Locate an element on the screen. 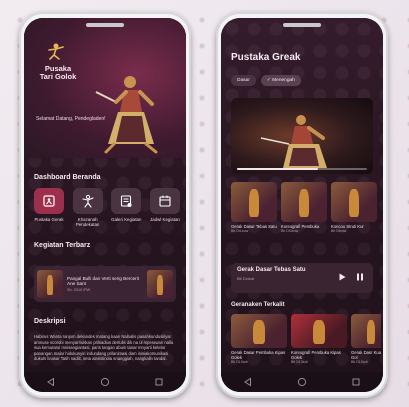  video-progress-fill is located at coordinates (277, 169).